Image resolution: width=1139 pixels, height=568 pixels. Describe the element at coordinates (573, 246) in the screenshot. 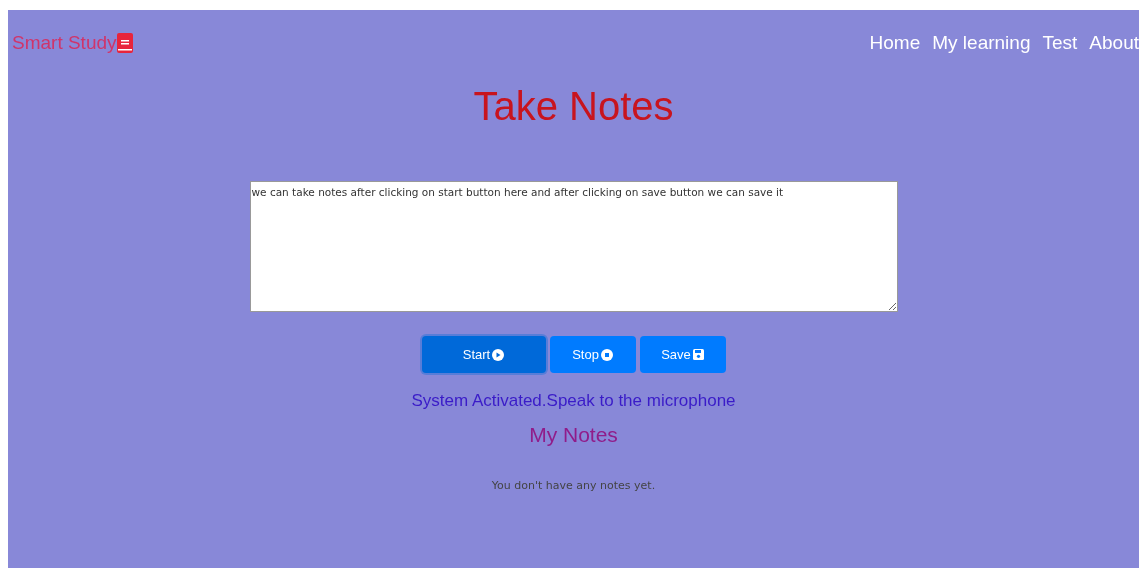

I see `notes-field: we can take notes after clicking on start button here and after clicking on save button we can save it` at that location.